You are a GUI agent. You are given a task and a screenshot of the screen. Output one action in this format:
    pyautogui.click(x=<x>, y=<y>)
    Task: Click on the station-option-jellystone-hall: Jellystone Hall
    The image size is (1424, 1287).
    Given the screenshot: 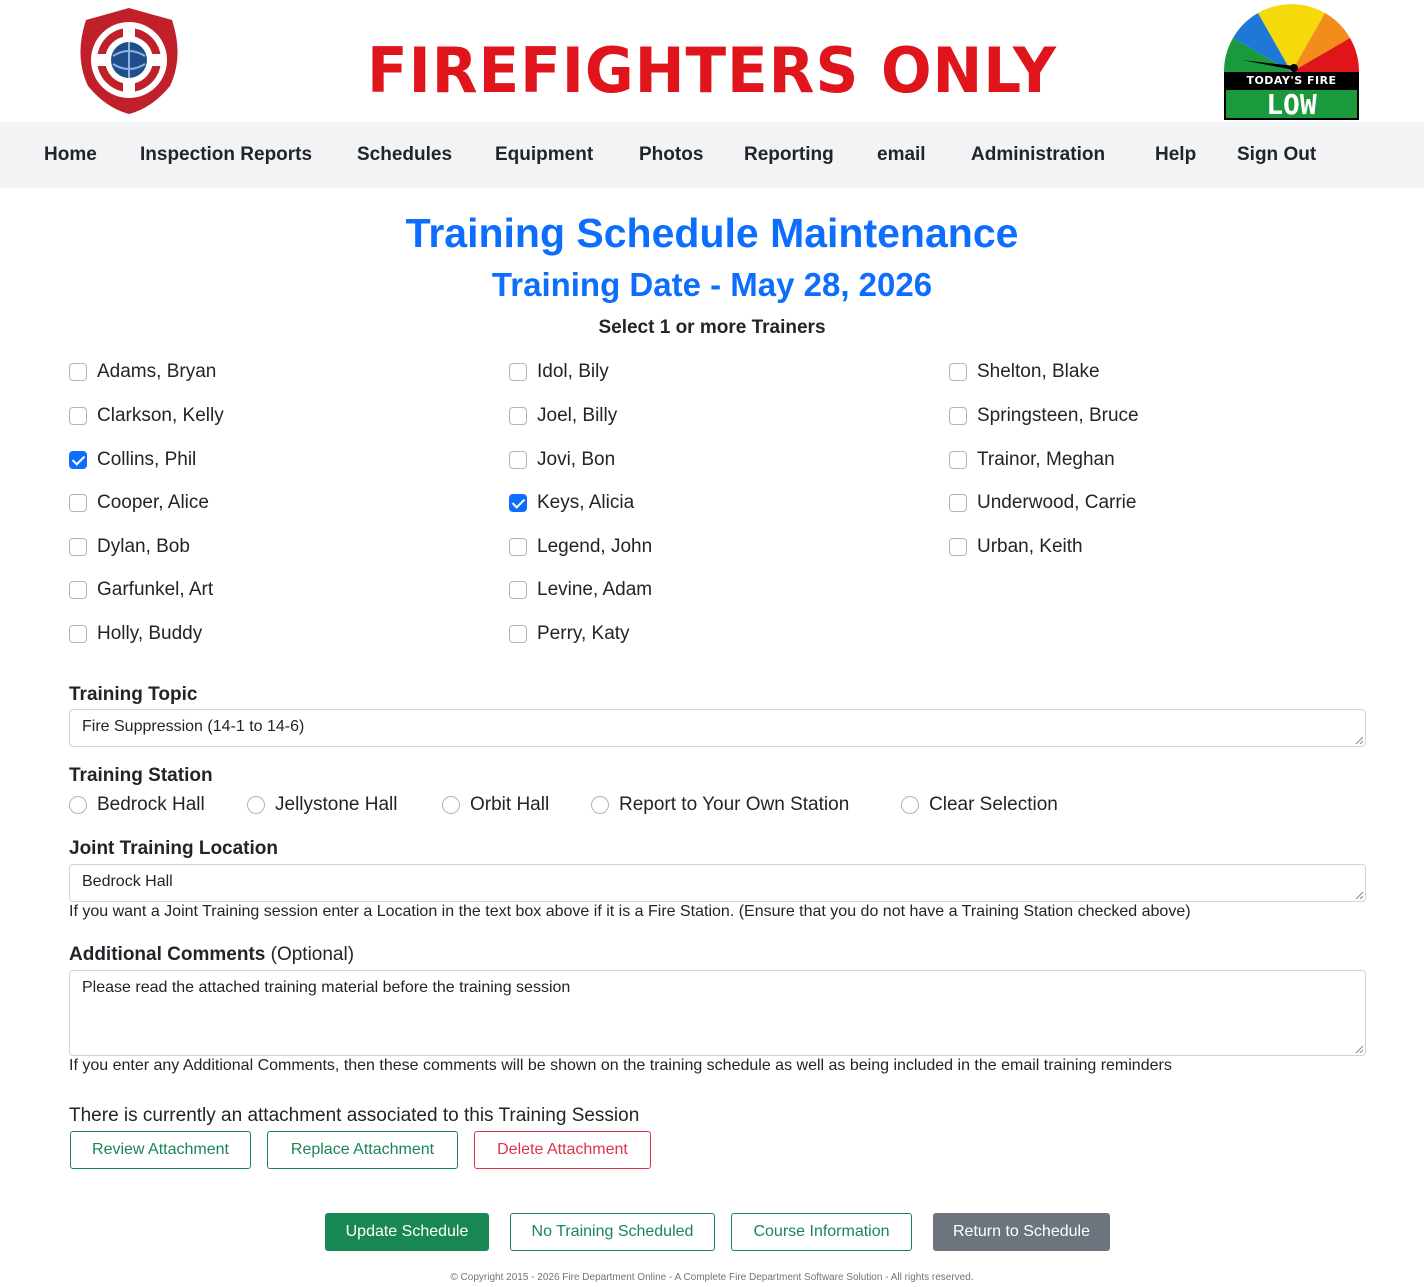 What is the action you would take?
    pyautogui.click(x=322, y=805)
    